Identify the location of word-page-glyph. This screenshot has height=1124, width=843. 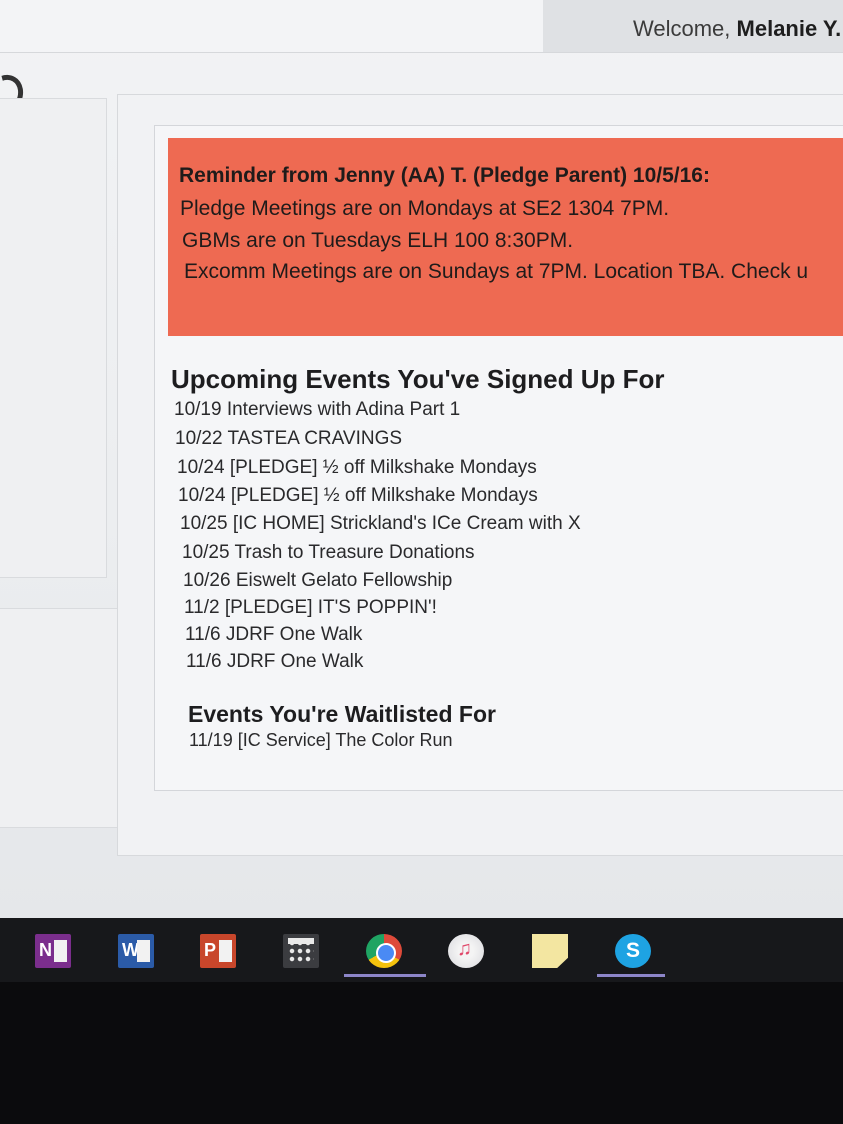
(143, 951).